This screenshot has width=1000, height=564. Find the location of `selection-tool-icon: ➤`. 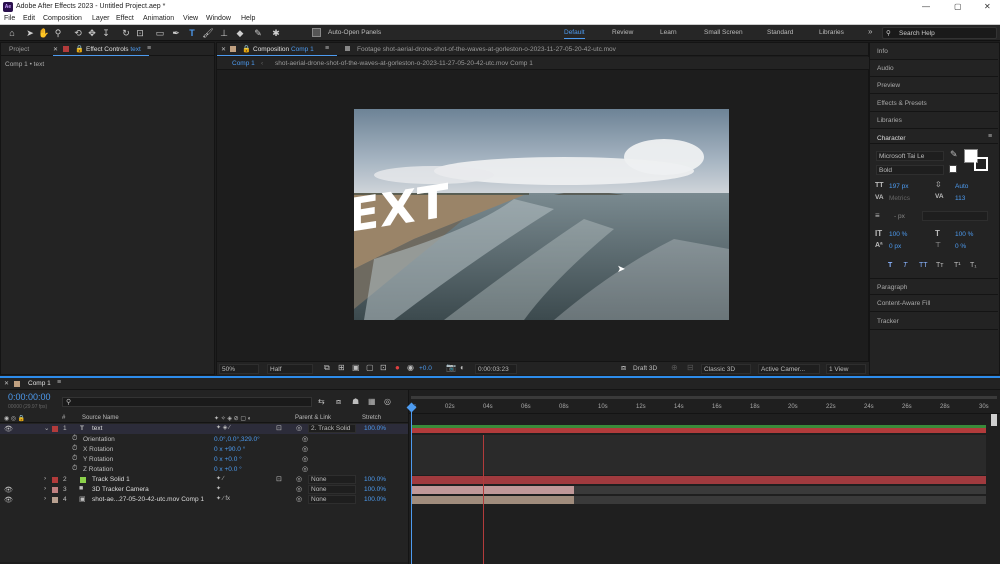

selection-tool-icon: ➤ is located at coordinates (30, 33).